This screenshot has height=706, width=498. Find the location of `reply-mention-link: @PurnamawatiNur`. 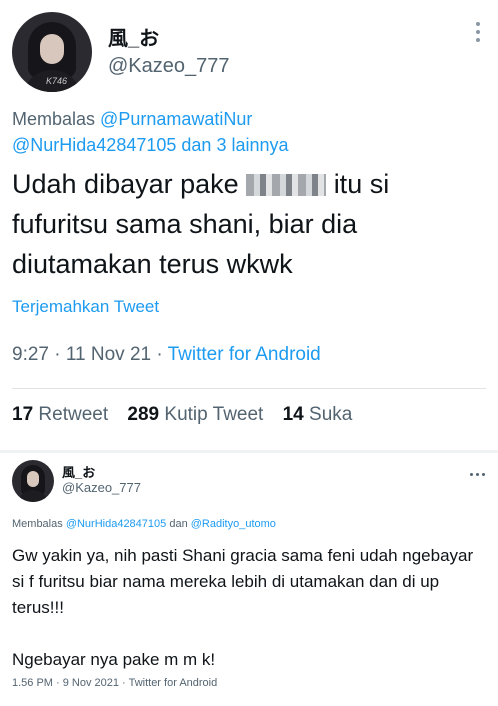

reply-mention-link: @PurnamawatiNur is located at coordinates (176, 119).